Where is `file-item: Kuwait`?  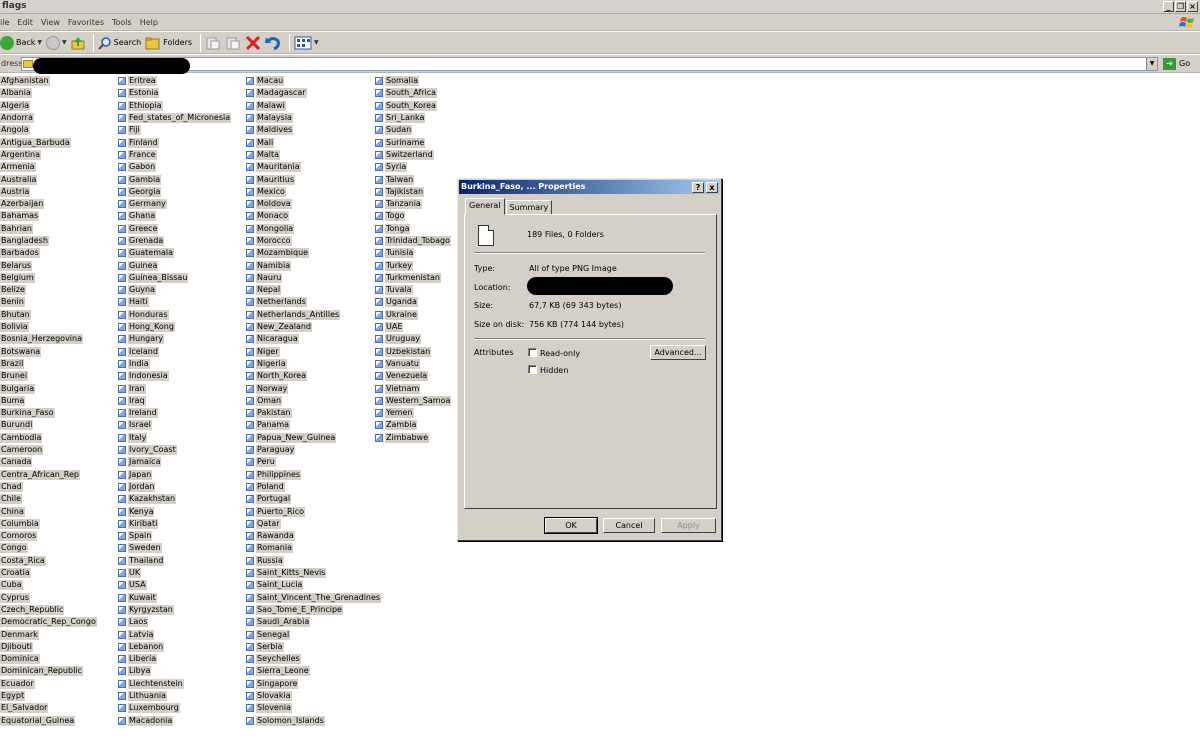
file-item: Kuwait is located at coordinates (174, 597).